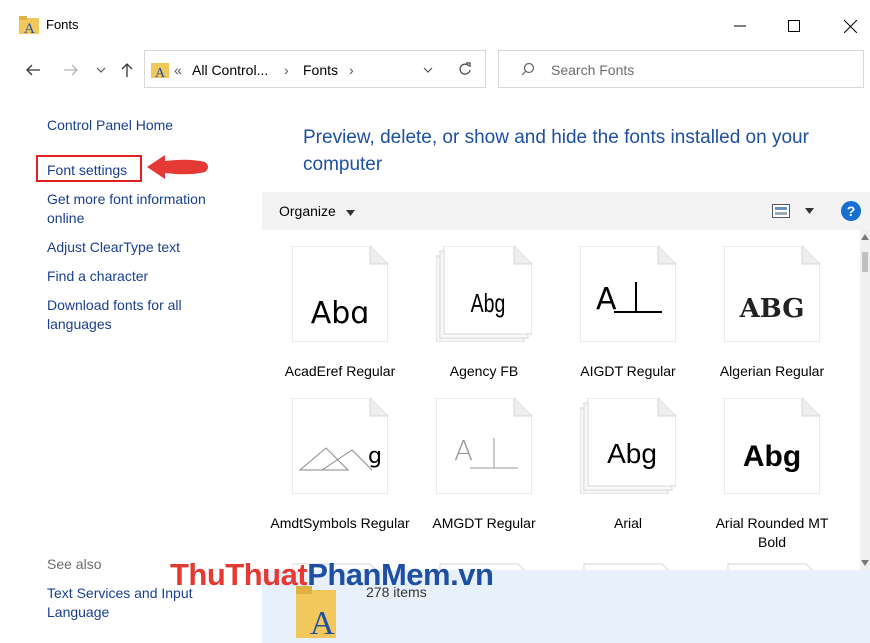 Image resolution: width=870 pixels, height=643 pixels. I want to click on font-tile: A AIGDT Regular, so click(628, 305).